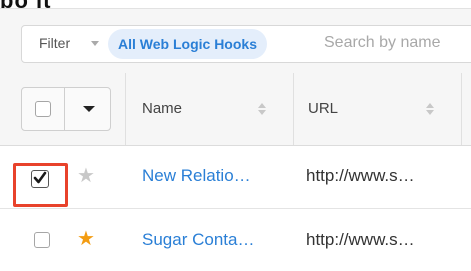  What do you see at coordinates (26, 6) in the screenshot?
I see `top-cropped-text: bo it` at bounding box center [26, 6].